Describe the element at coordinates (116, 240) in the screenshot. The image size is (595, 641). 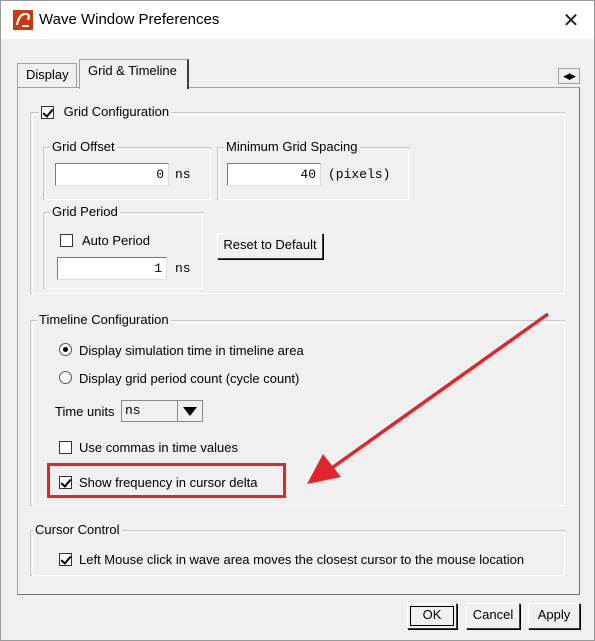
I see `auto-period-label: Auto Period` at that location.